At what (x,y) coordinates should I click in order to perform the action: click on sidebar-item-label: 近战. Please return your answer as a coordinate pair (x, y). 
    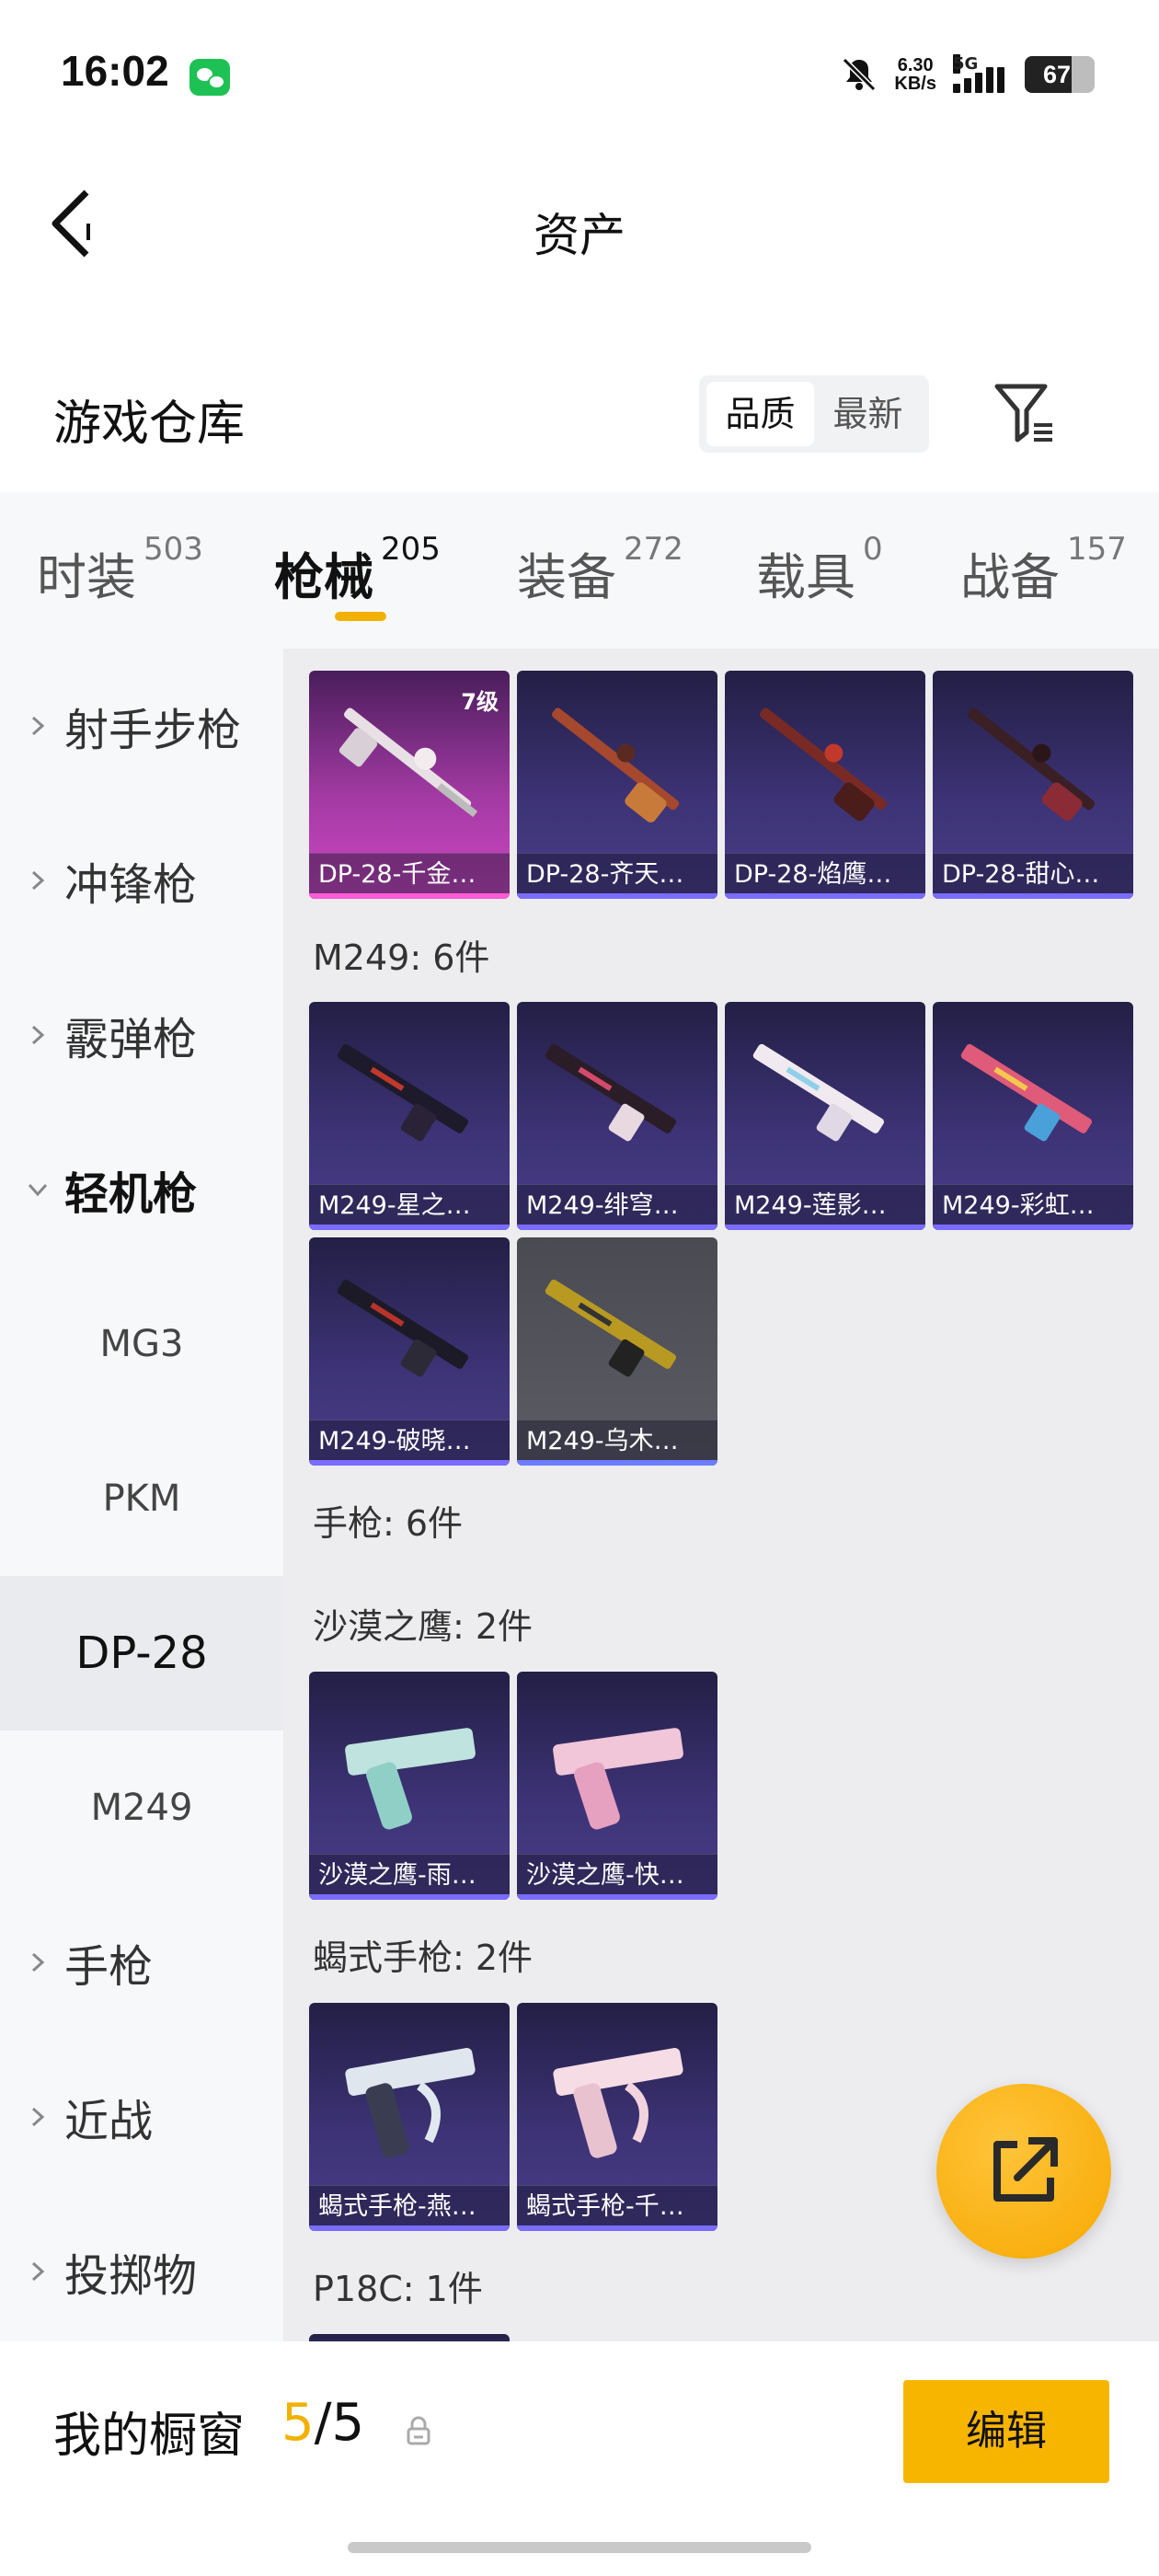
    Looking at the image, I should click on (109, 2121).